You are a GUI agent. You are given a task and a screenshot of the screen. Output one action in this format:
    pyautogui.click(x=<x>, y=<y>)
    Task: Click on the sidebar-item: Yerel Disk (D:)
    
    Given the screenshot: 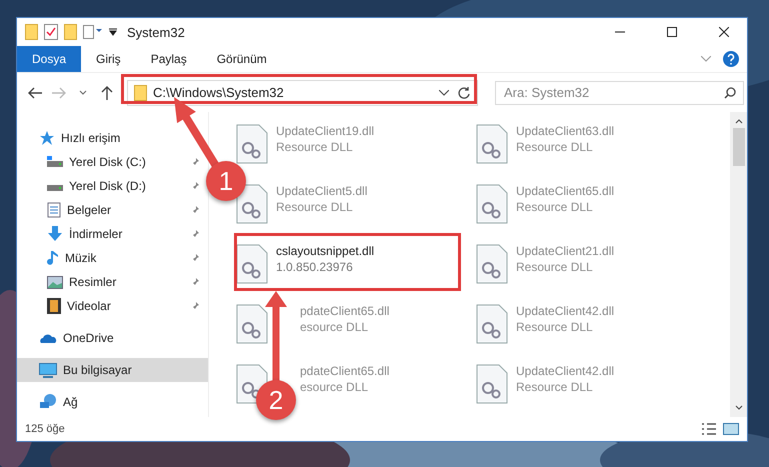 What is the action you would take?
    pyautogui.click(x=112, y=186)
    